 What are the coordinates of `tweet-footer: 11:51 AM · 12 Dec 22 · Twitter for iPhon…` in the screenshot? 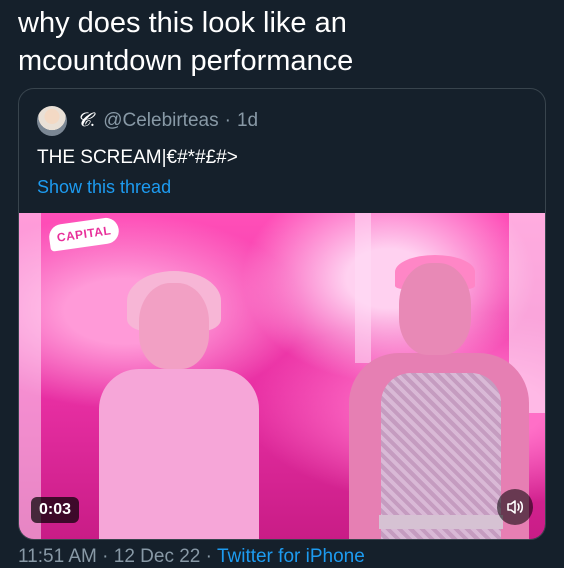 It's located at (191, 557).